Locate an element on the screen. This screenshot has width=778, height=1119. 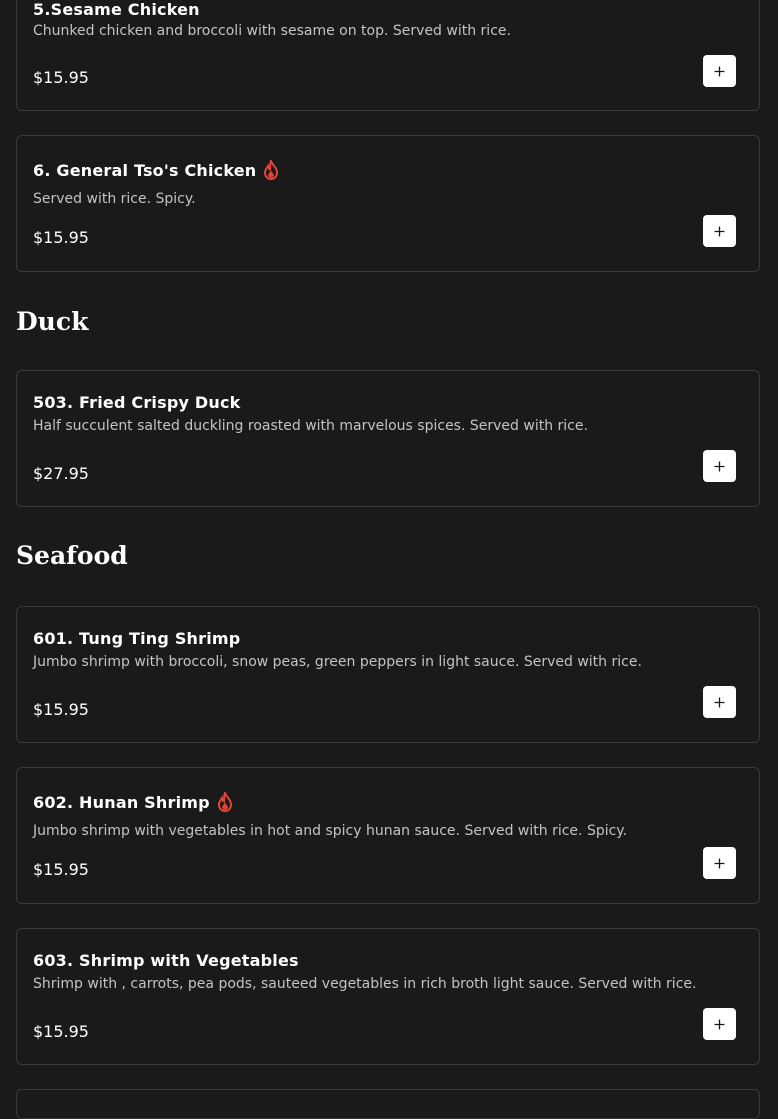
item-title: 601. Tung Ting Shrimp is located at coordinates (136, 638).